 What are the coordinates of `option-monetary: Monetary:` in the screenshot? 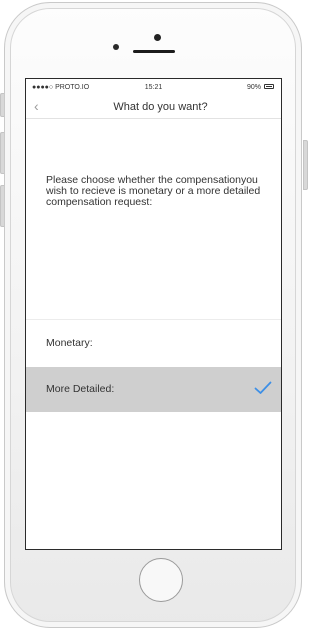 It's located at (153, 343).